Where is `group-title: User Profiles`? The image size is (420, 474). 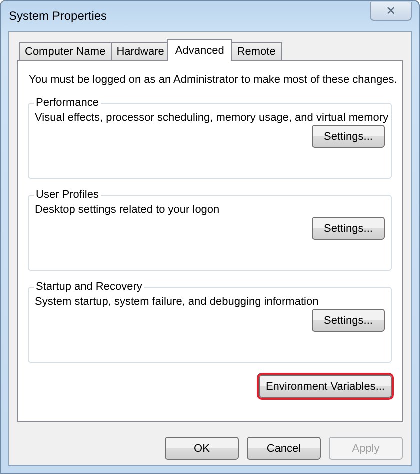
group-title: User Profiles is located at coordinates (67, 195).